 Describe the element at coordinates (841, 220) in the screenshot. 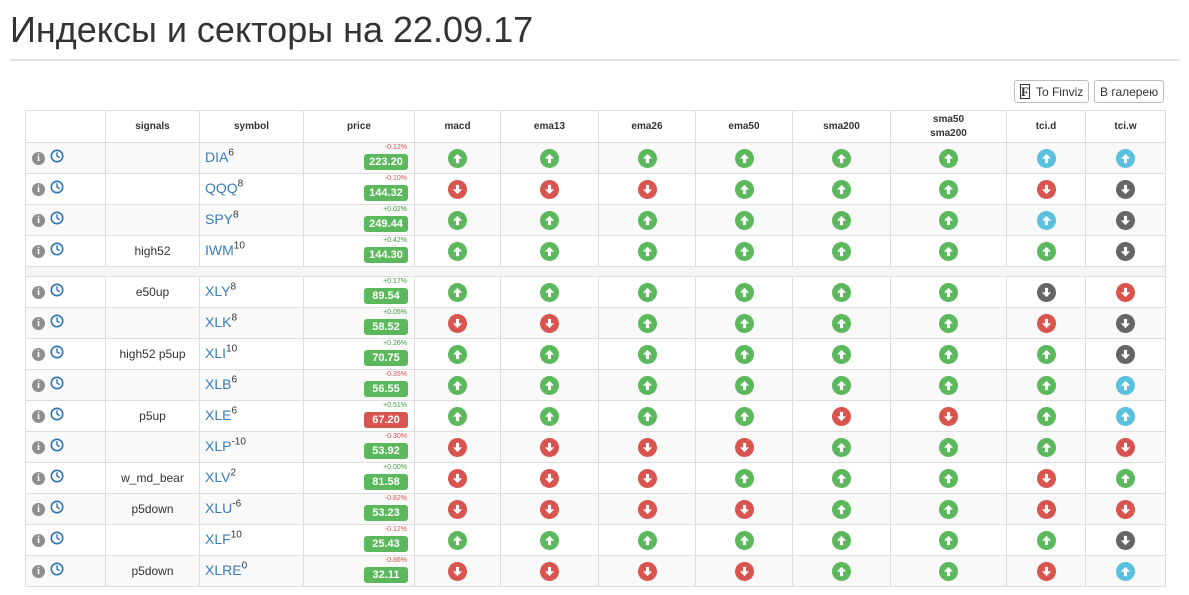

I see `indicator-sma200` at that location.